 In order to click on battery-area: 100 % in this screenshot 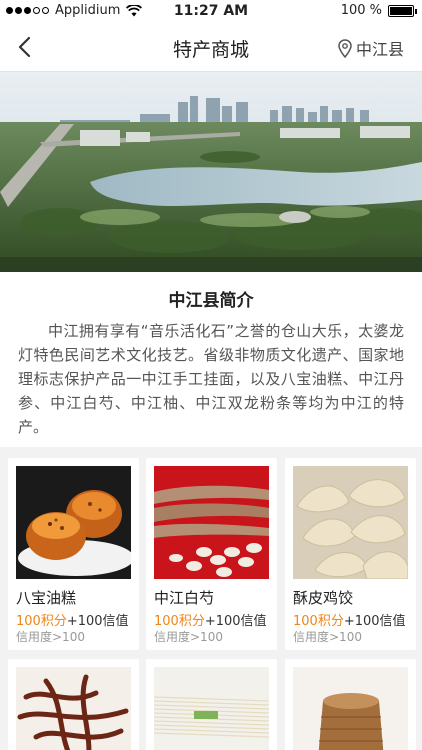, I will do `click(378, 10)`.